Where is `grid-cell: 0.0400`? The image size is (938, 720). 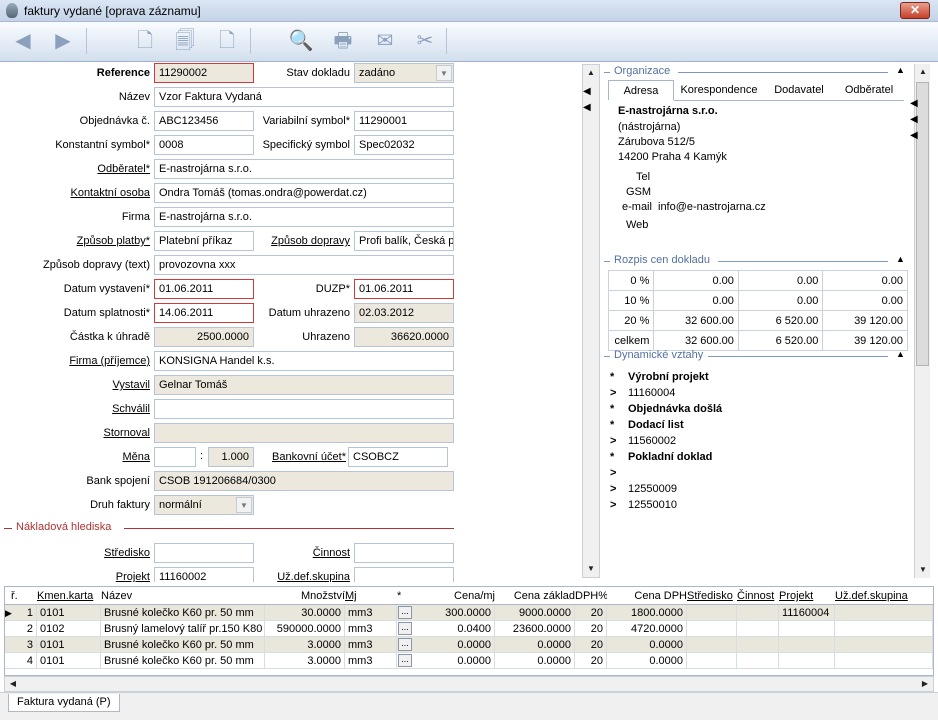 grid-cell: 0.0400 is located at coordinates (454, 629).